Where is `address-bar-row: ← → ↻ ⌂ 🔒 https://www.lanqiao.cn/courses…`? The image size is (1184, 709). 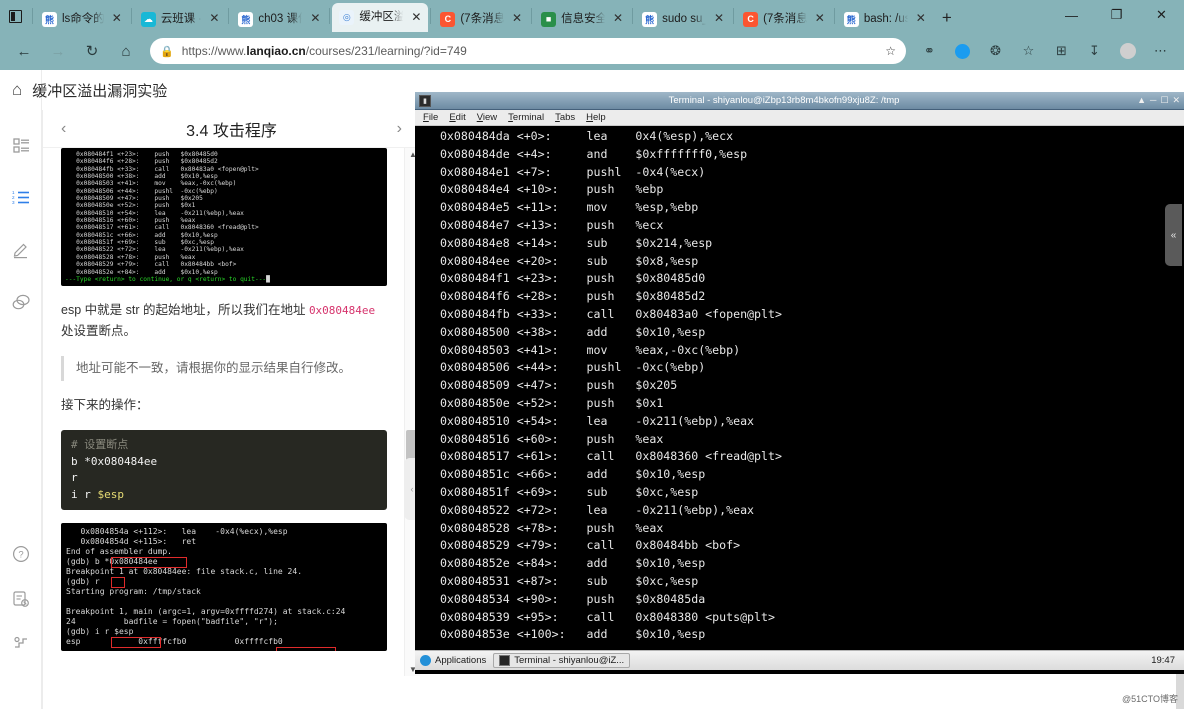
address-bar-row: ← → ↻ ⌂ 🔒 https://www.lanqiao.cn/courses… is located at coordinates (592, 51).